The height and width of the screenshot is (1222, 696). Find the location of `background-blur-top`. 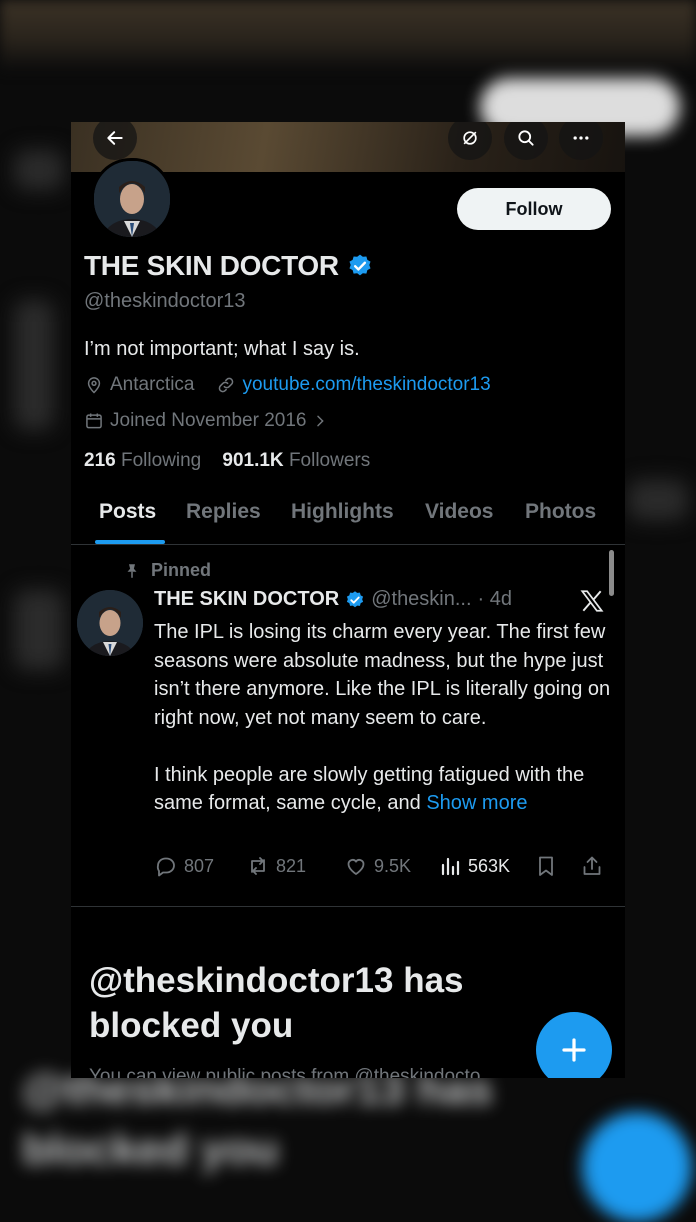

background-blur-top is located at coordinates (348, 35).